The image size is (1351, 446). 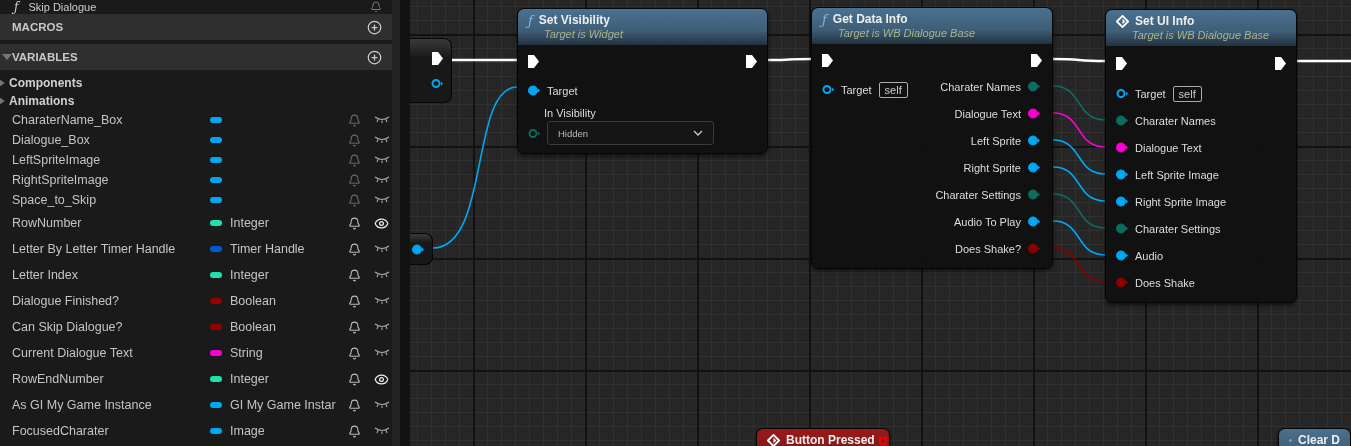 I want to click on node-title: Button Pressed, so click(x=830, y=439).